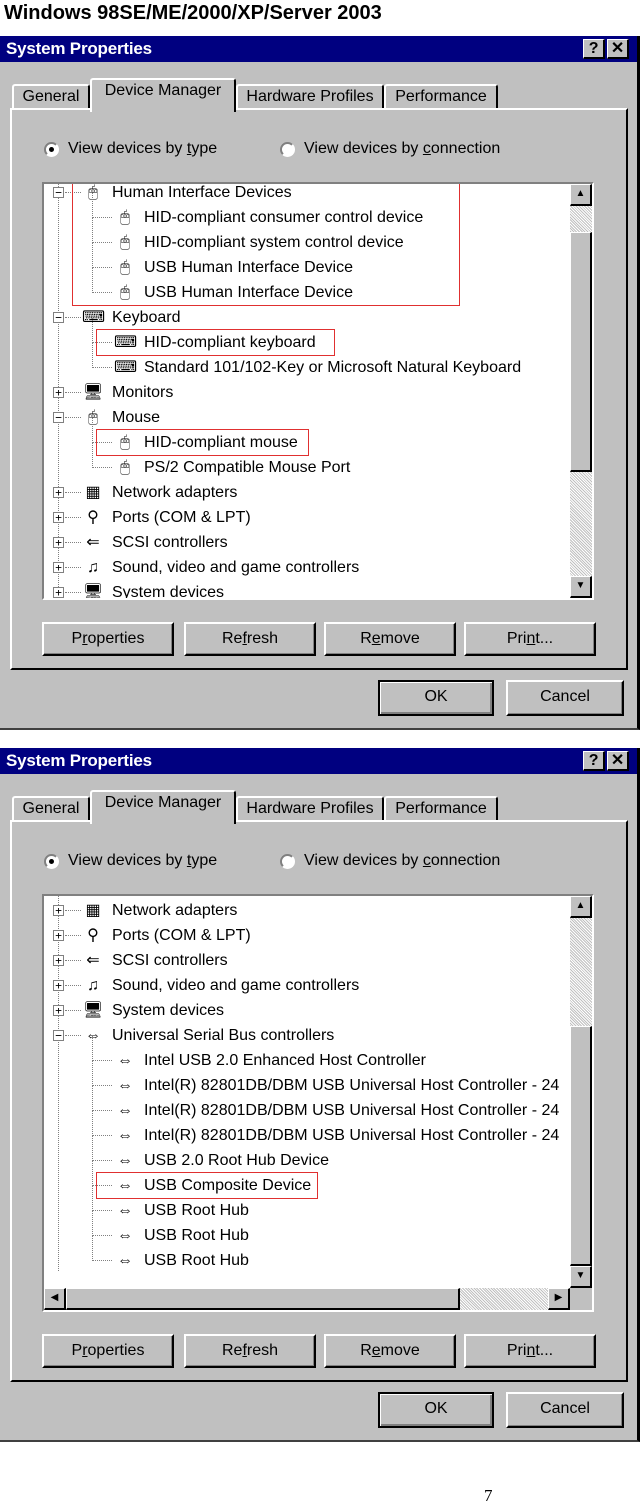 The height and width of the screenshot is (1506, 640). Describe the element at coordinates (208, 1035) in the screenshot. I see `tree-item: ⇔ Universal Serial Bus controllers` at that location.